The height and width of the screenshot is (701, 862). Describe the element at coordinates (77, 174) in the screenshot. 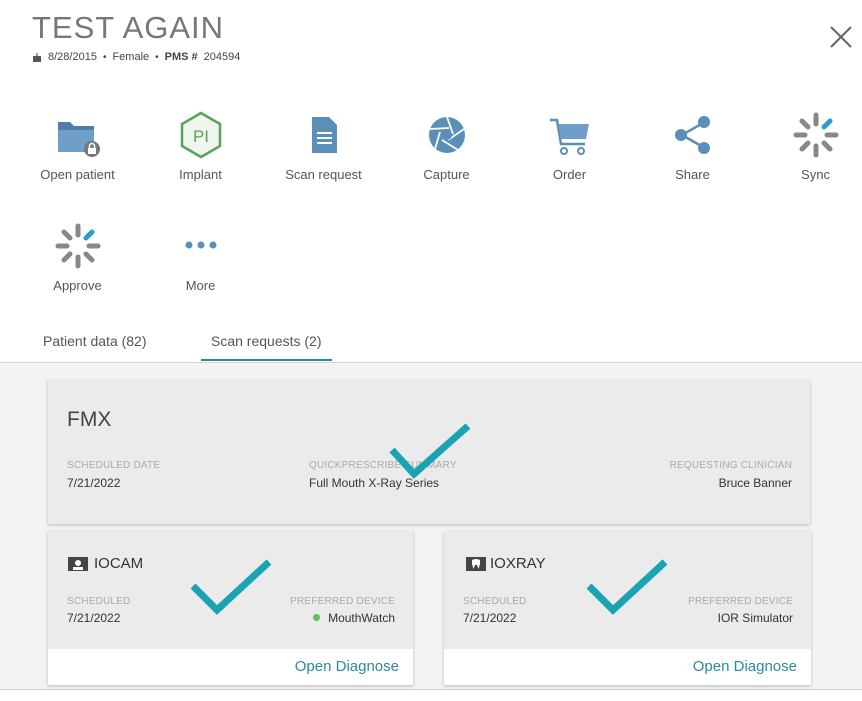

I see `action-label: Open patient` at that location.